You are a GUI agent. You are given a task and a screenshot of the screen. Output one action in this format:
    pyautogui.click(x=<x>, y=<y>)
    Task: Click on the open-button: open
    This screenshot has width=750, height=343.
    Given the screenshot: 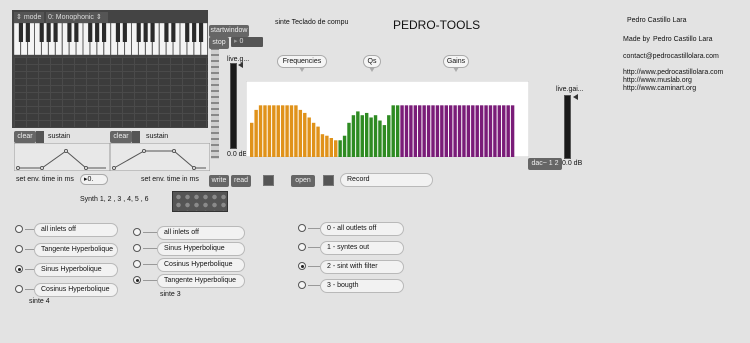 What is the action you would take?
    pyautogui.click(x=303, y=181)
    